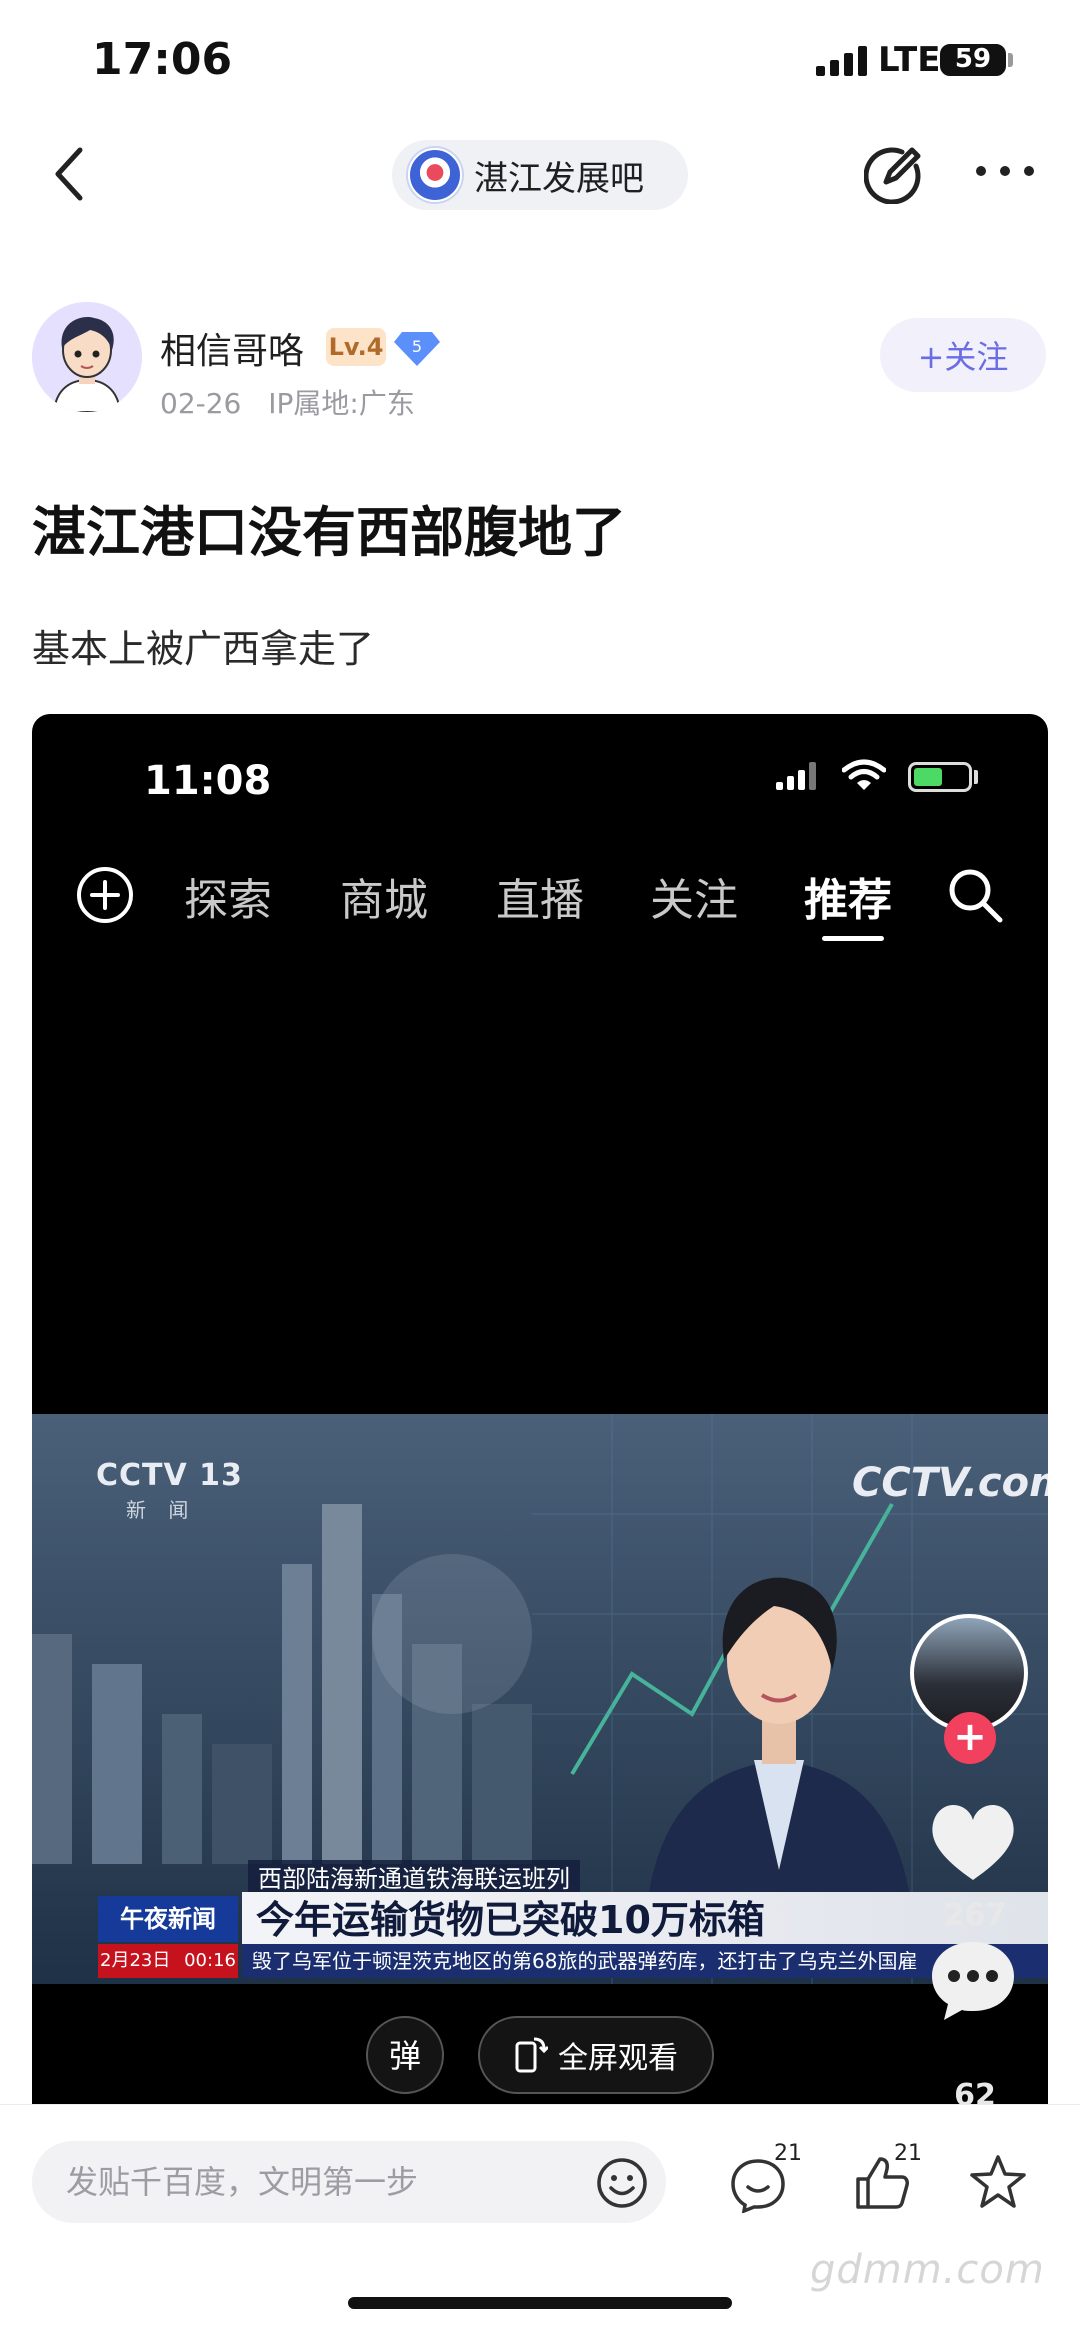  What do you see at coordinates (998, 2182) in the screenshot?
I see `star-icon` at bounding box center [998, 2182].